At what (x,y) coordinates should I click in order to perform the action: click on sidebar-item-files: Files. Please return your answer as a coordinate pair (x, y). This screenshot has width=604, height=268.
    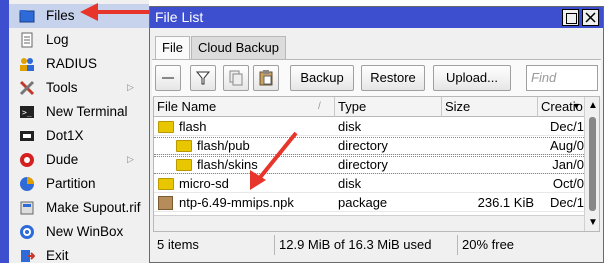
    Looking at the image, I should click on (79, 16).